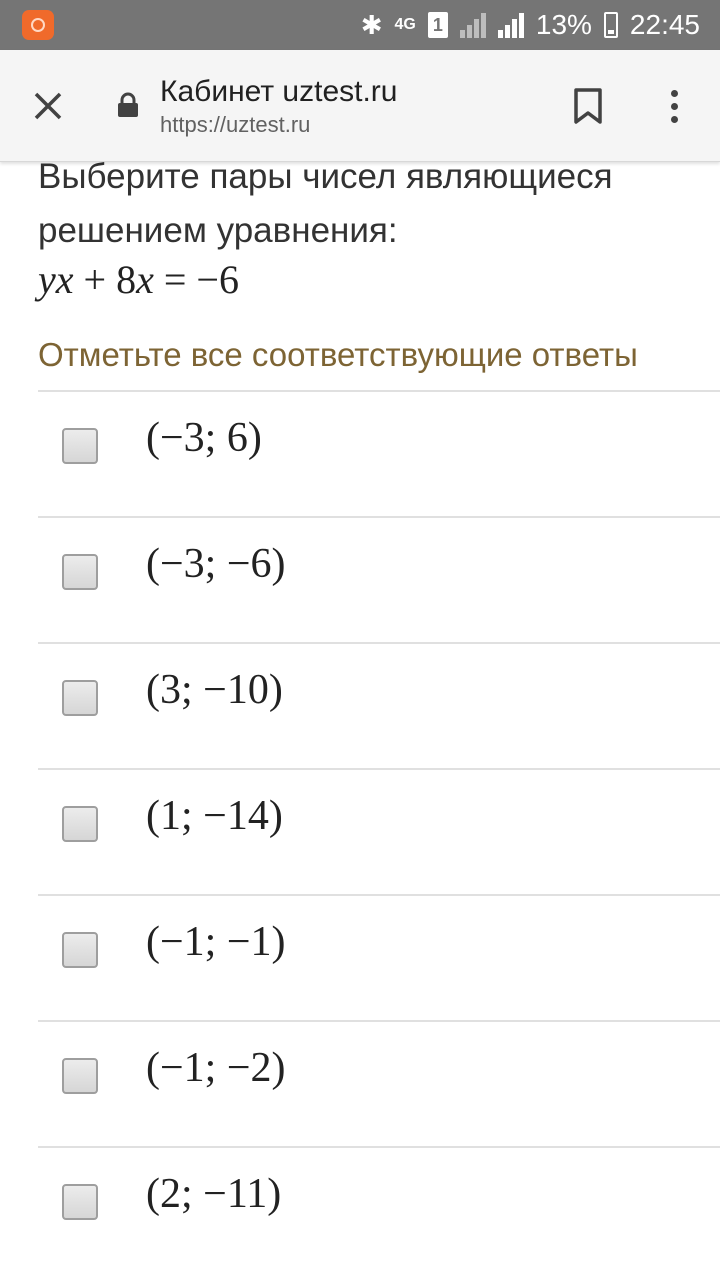 Image resolution: width=720 pixels, height=1280 pixels. Describe the element at coordinates (279, 91) in the screenshot. I see `page-title: Кабинет uztest.ru` at that location.